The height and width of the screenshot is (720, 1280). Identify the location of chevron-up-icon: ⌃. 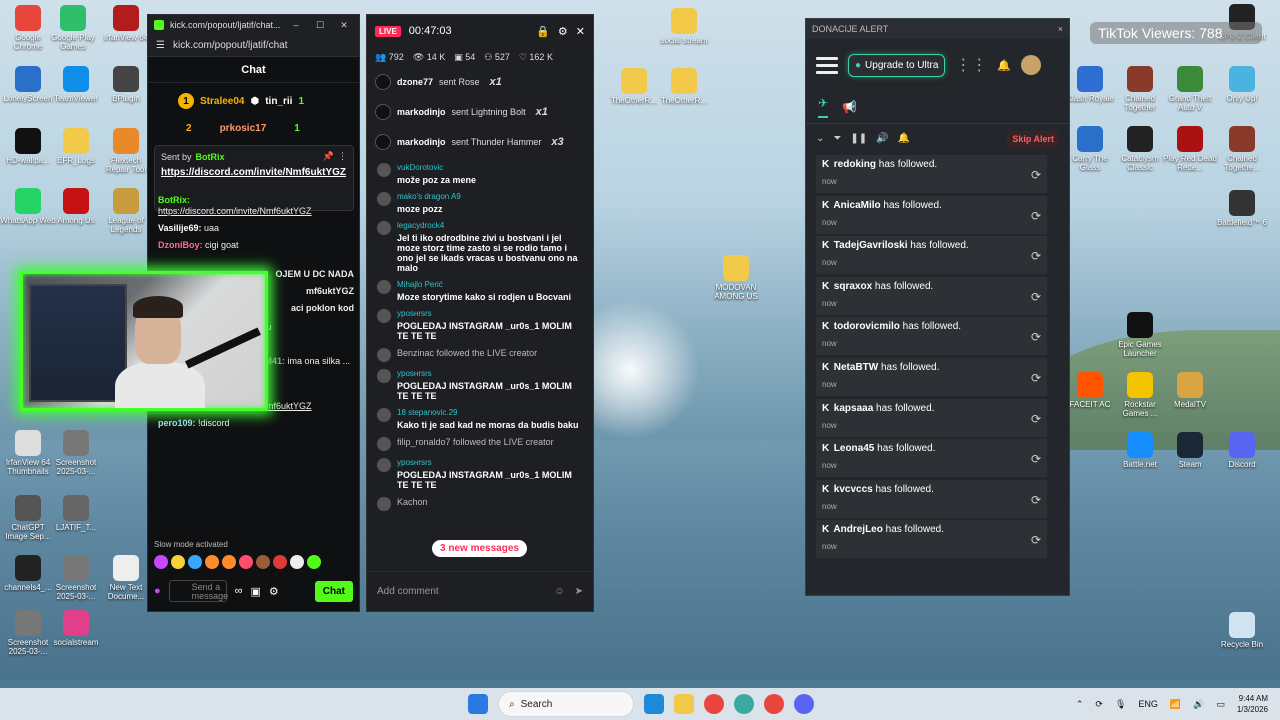
(1080, 704).